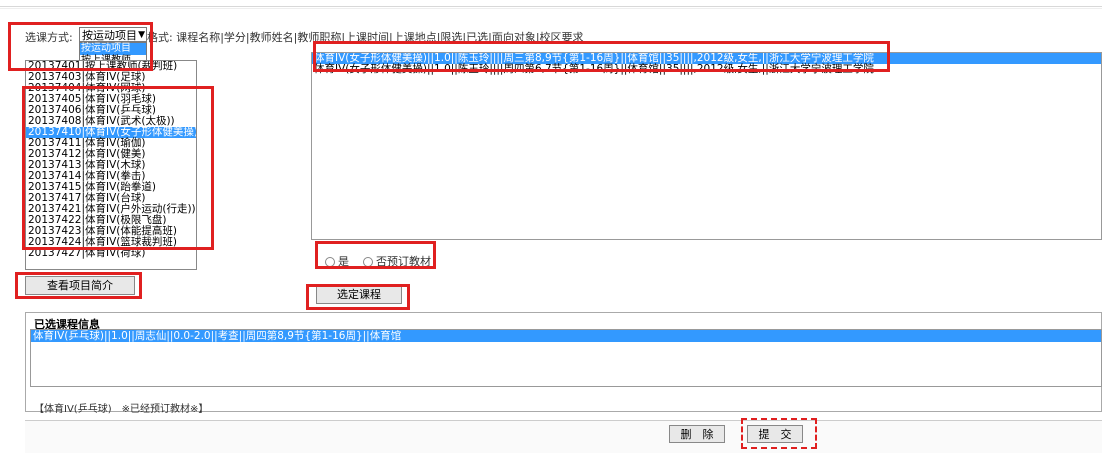 This screenshot has height=462, width=1102. I want to click on annotation-box-selection-mode, so click(80, 46).